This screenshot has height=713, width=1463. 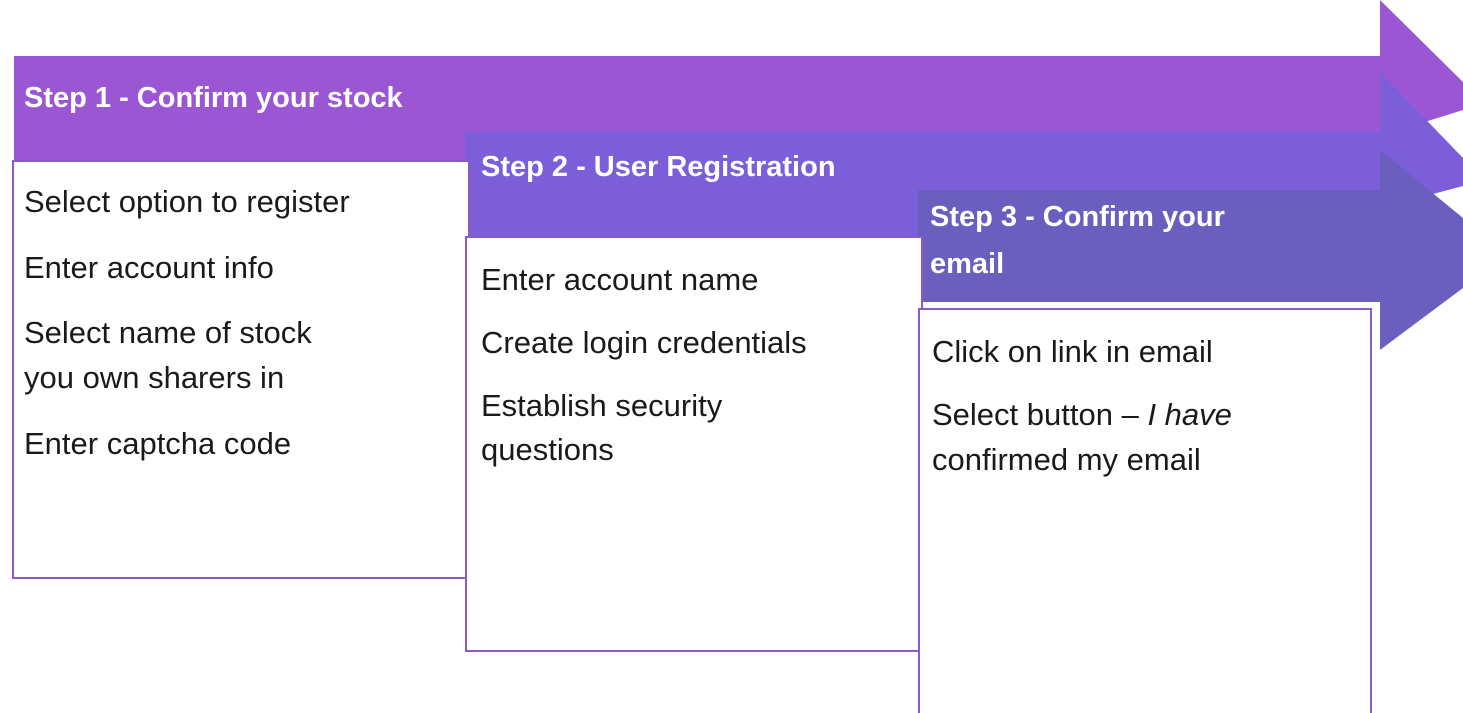 What do you see at coordinates (620, 279) in the screenshot?
I see `step2-item-1: Enter account name` at bounding box center [620, 279].